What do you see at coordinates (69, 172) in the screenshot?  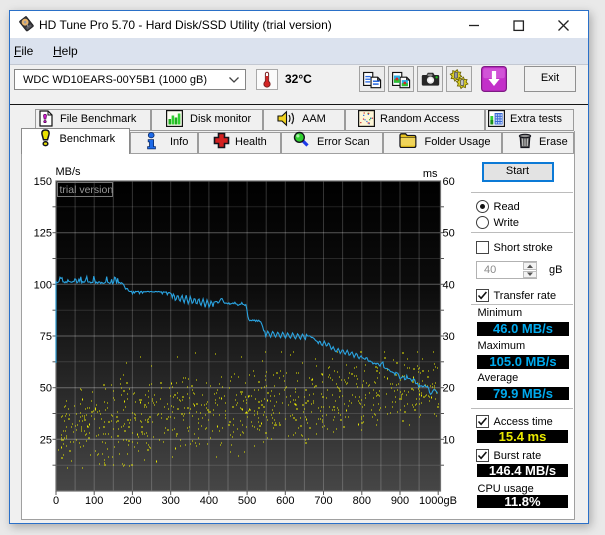 I see `svg-text: MB/s` at bounding box center [69, 172].